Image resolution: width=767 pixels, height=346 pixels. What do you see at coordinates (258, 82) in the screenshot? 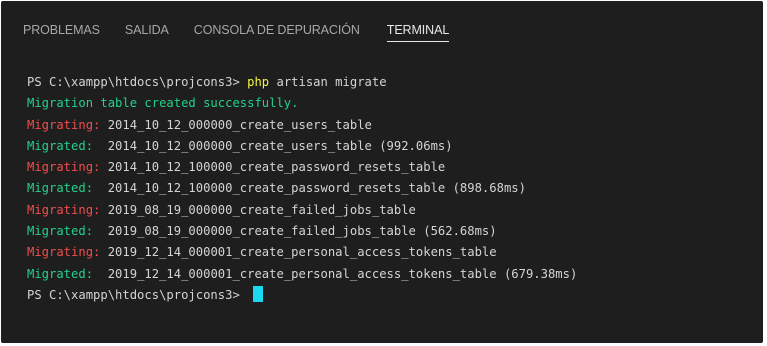
I see `command-php: php` at bounding box center [258, 82].